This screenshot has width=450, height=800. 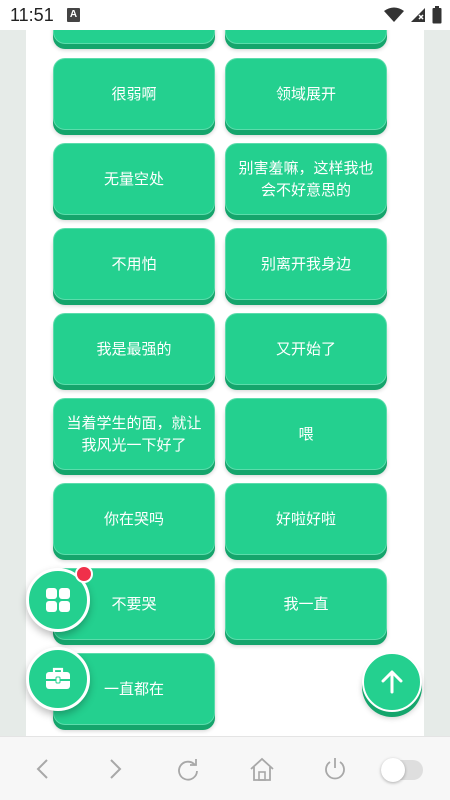 I want to click on scroll-top-button, so click(x=392, y=682).